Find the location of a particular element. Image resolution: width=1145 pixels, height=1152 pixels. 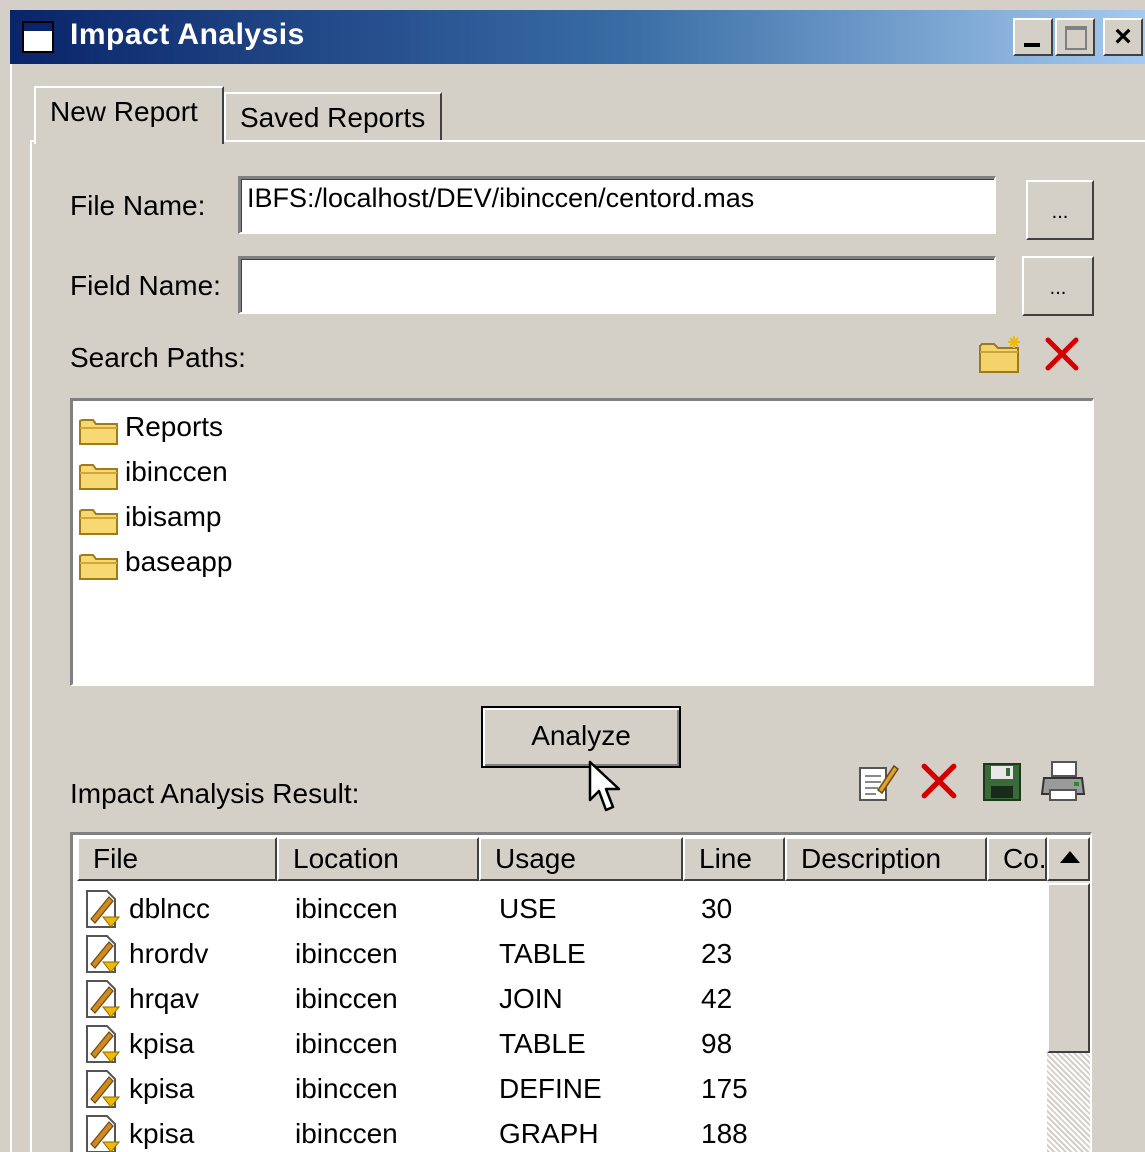

window-title: Impact Analysis is located at coordinates (187, 34).